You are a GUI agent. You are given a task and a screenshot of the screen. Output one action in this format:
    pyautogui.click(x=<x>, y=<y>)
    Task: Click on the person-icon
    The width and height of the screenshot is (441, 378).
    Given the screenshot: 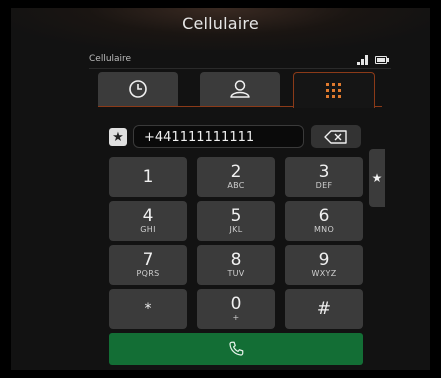 What is the action you would take?
    pyautogui.click(x=240, y=89)
    